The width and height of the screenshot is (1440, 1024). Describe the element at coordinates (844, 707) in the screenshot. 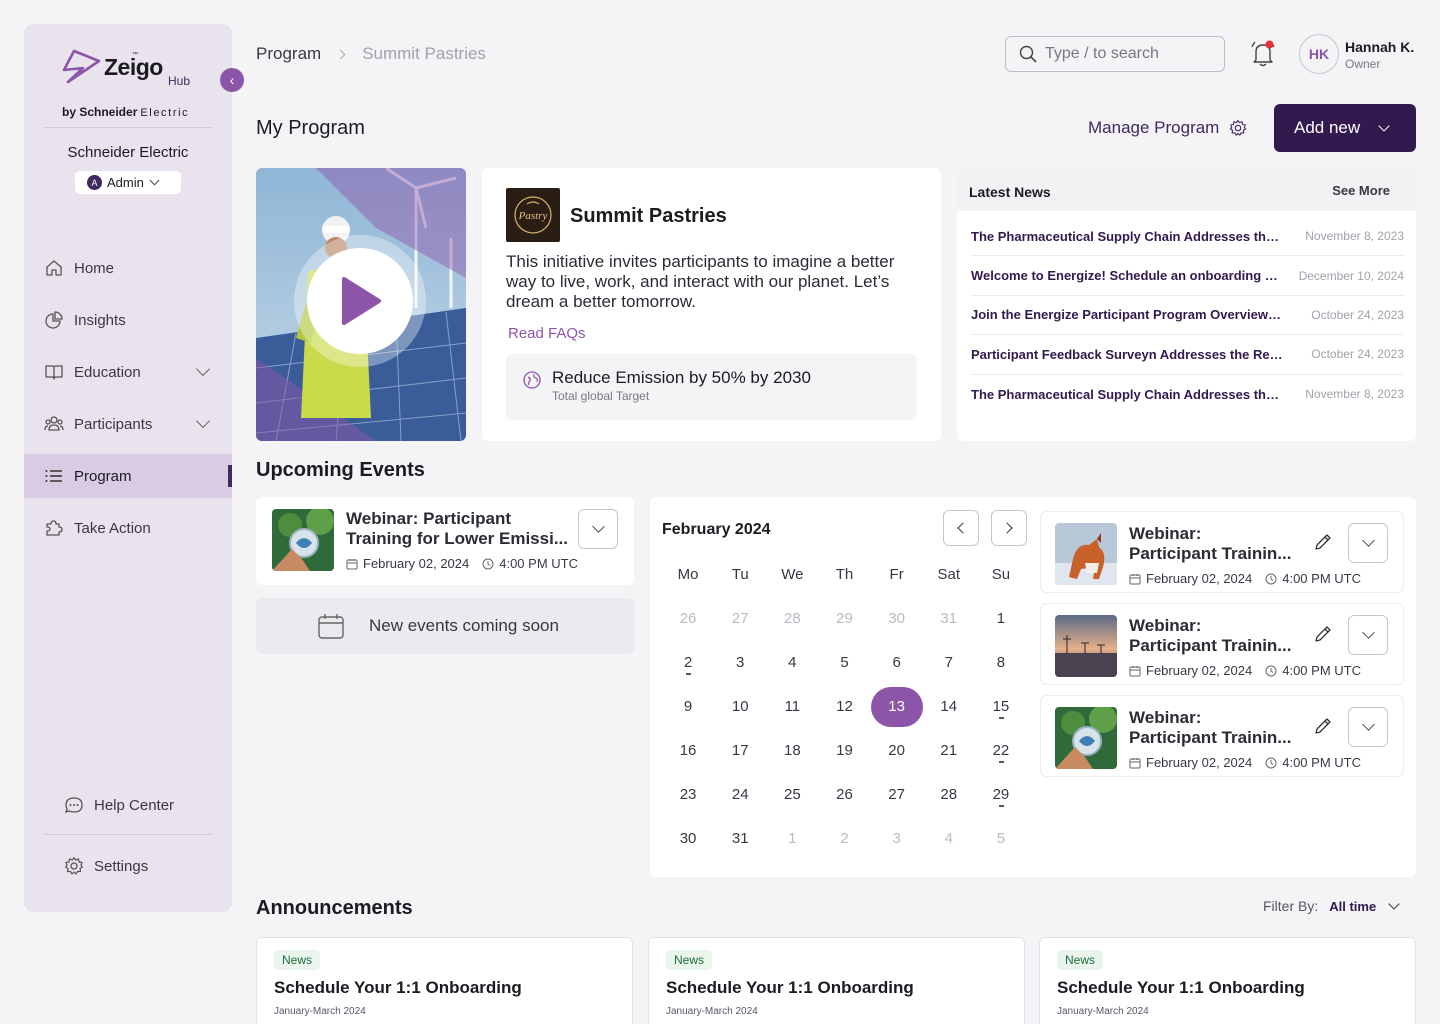

I see `calendar-day: 12` at that location.